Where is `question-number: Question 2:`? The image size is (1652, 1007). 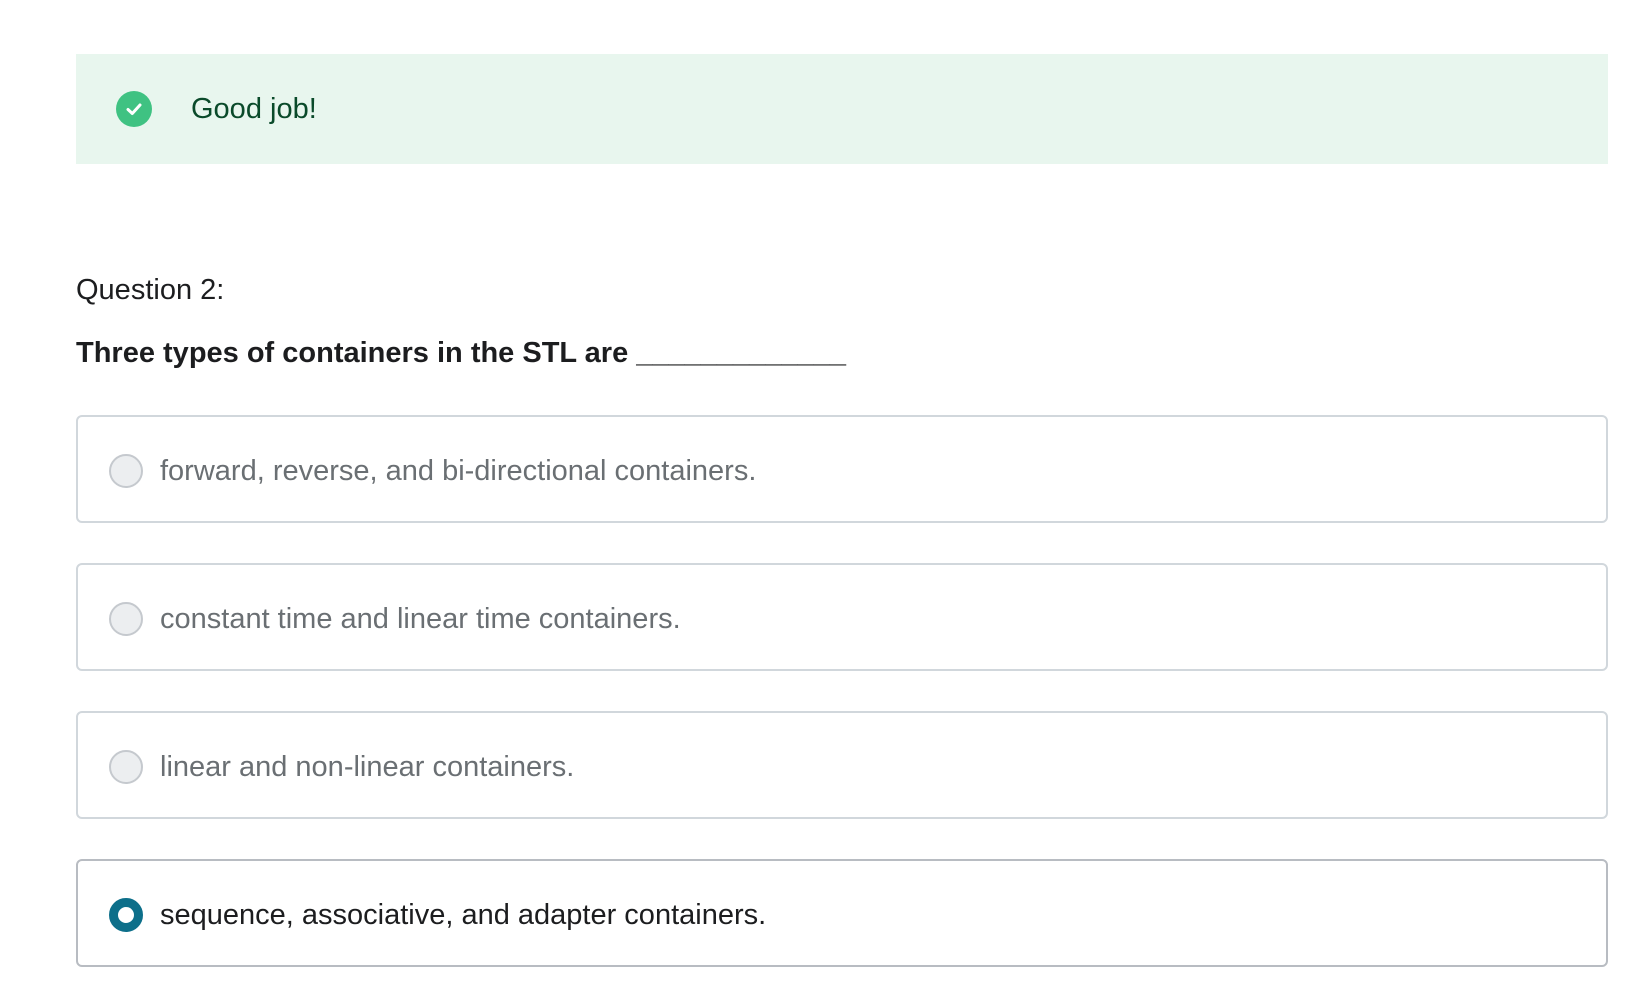
question-number: Question 2: is located at coordinates (150, 290).